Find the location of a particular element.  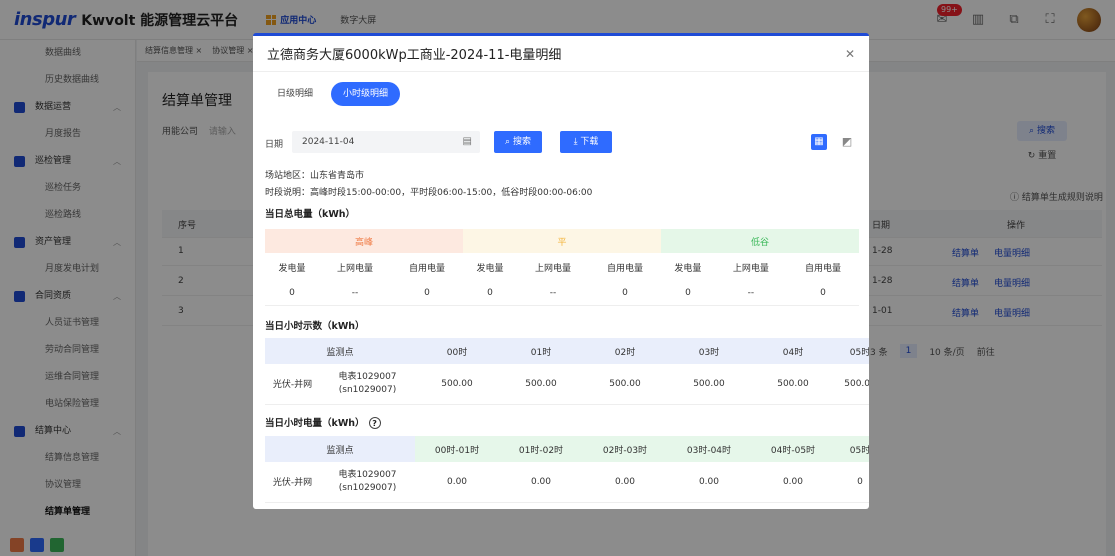

close-icon: ✕ is located at coordinates (850, 54).